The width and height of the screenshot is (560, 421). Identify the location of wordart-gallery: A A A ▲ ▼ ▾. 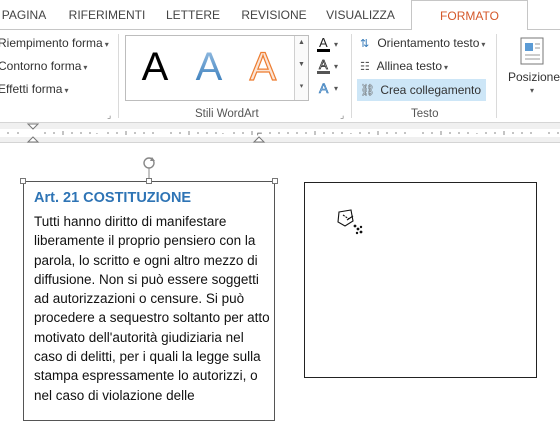
(217, 68).